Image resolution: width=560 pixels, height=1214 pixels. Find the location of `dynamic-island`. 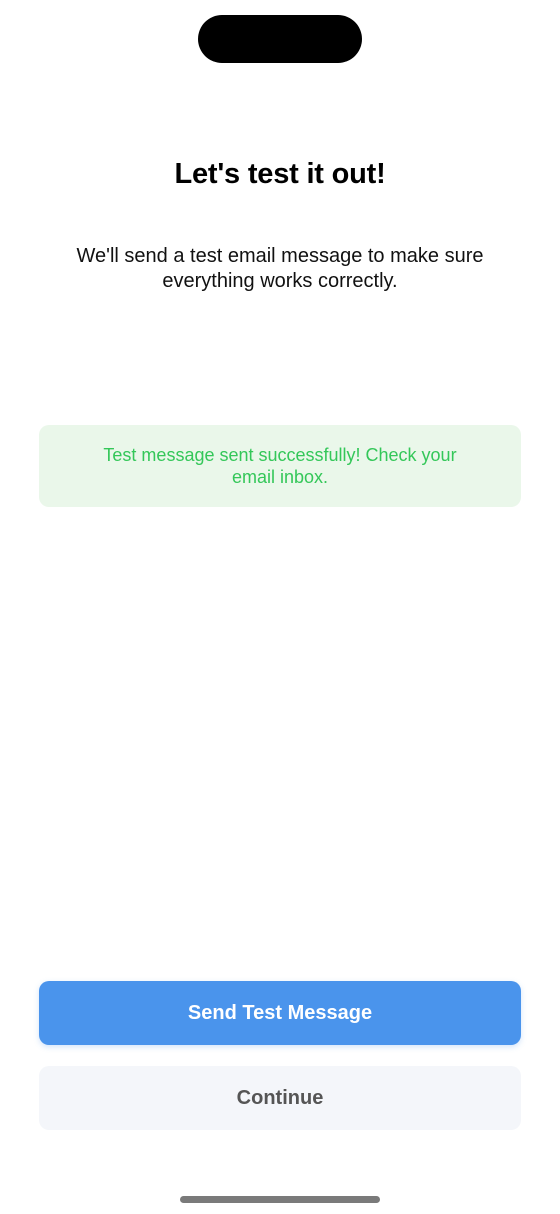

dynamic-island is located at coordinates (280, 39).